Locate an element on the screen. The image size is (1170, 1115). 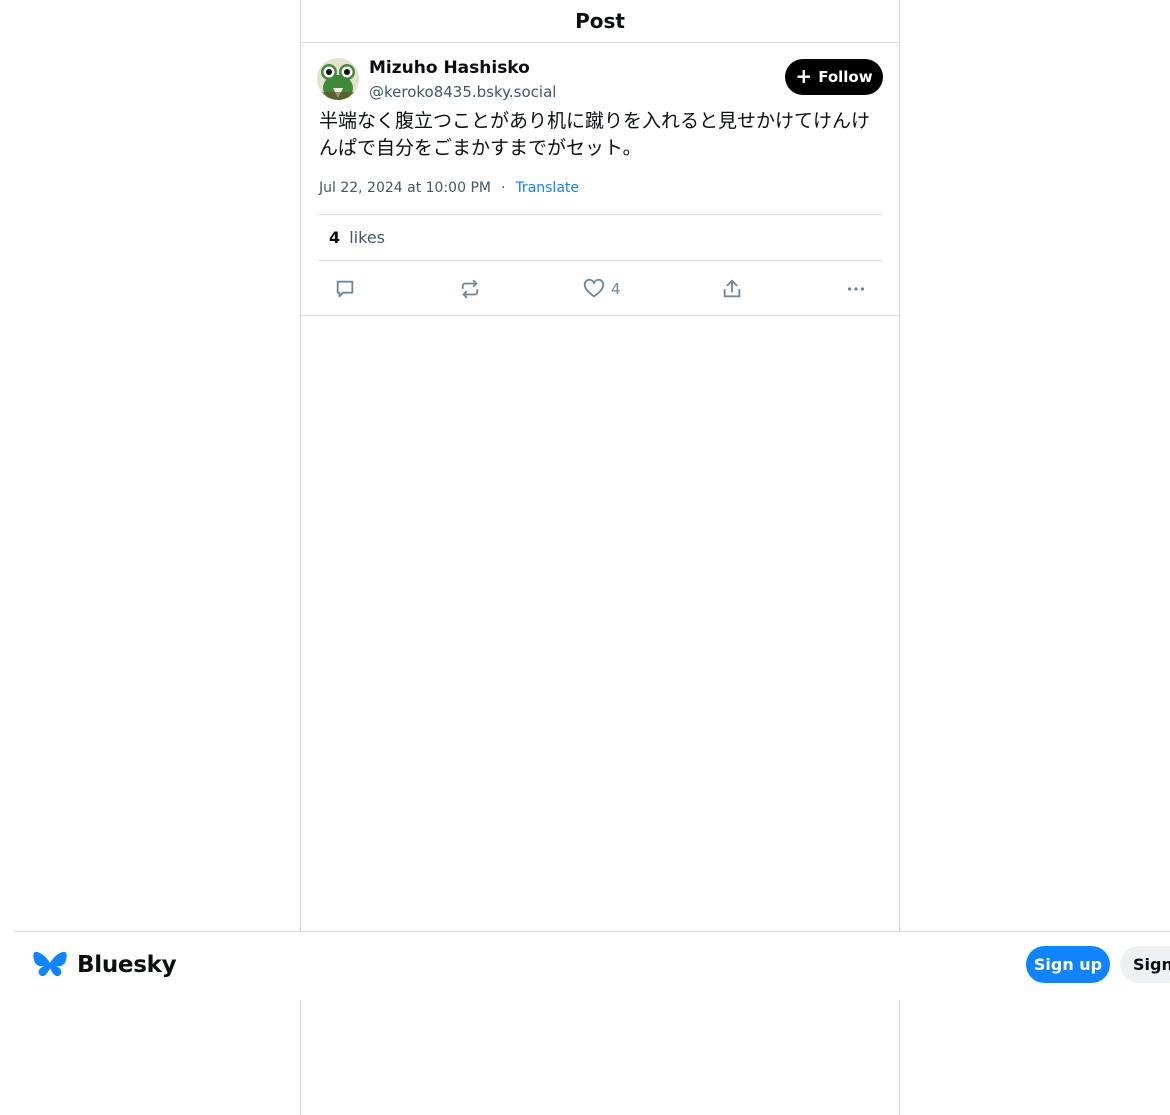
more-button is located at coordinates (856, 289).